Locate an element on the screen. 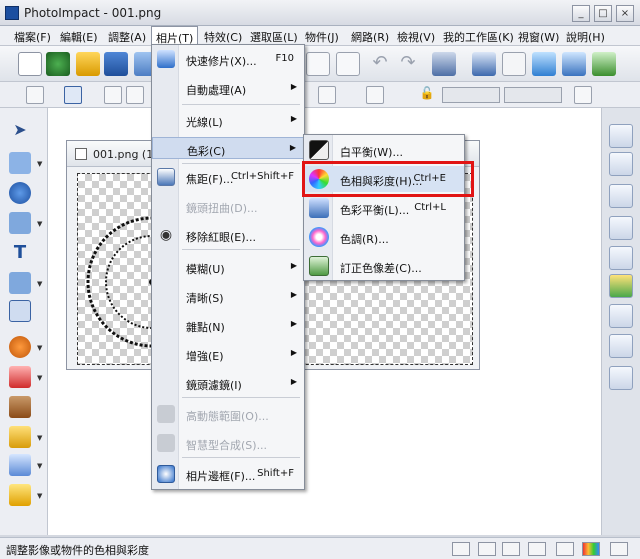 The image size is (640, 559). grid-select-icon is located at coordinates (35, 95).